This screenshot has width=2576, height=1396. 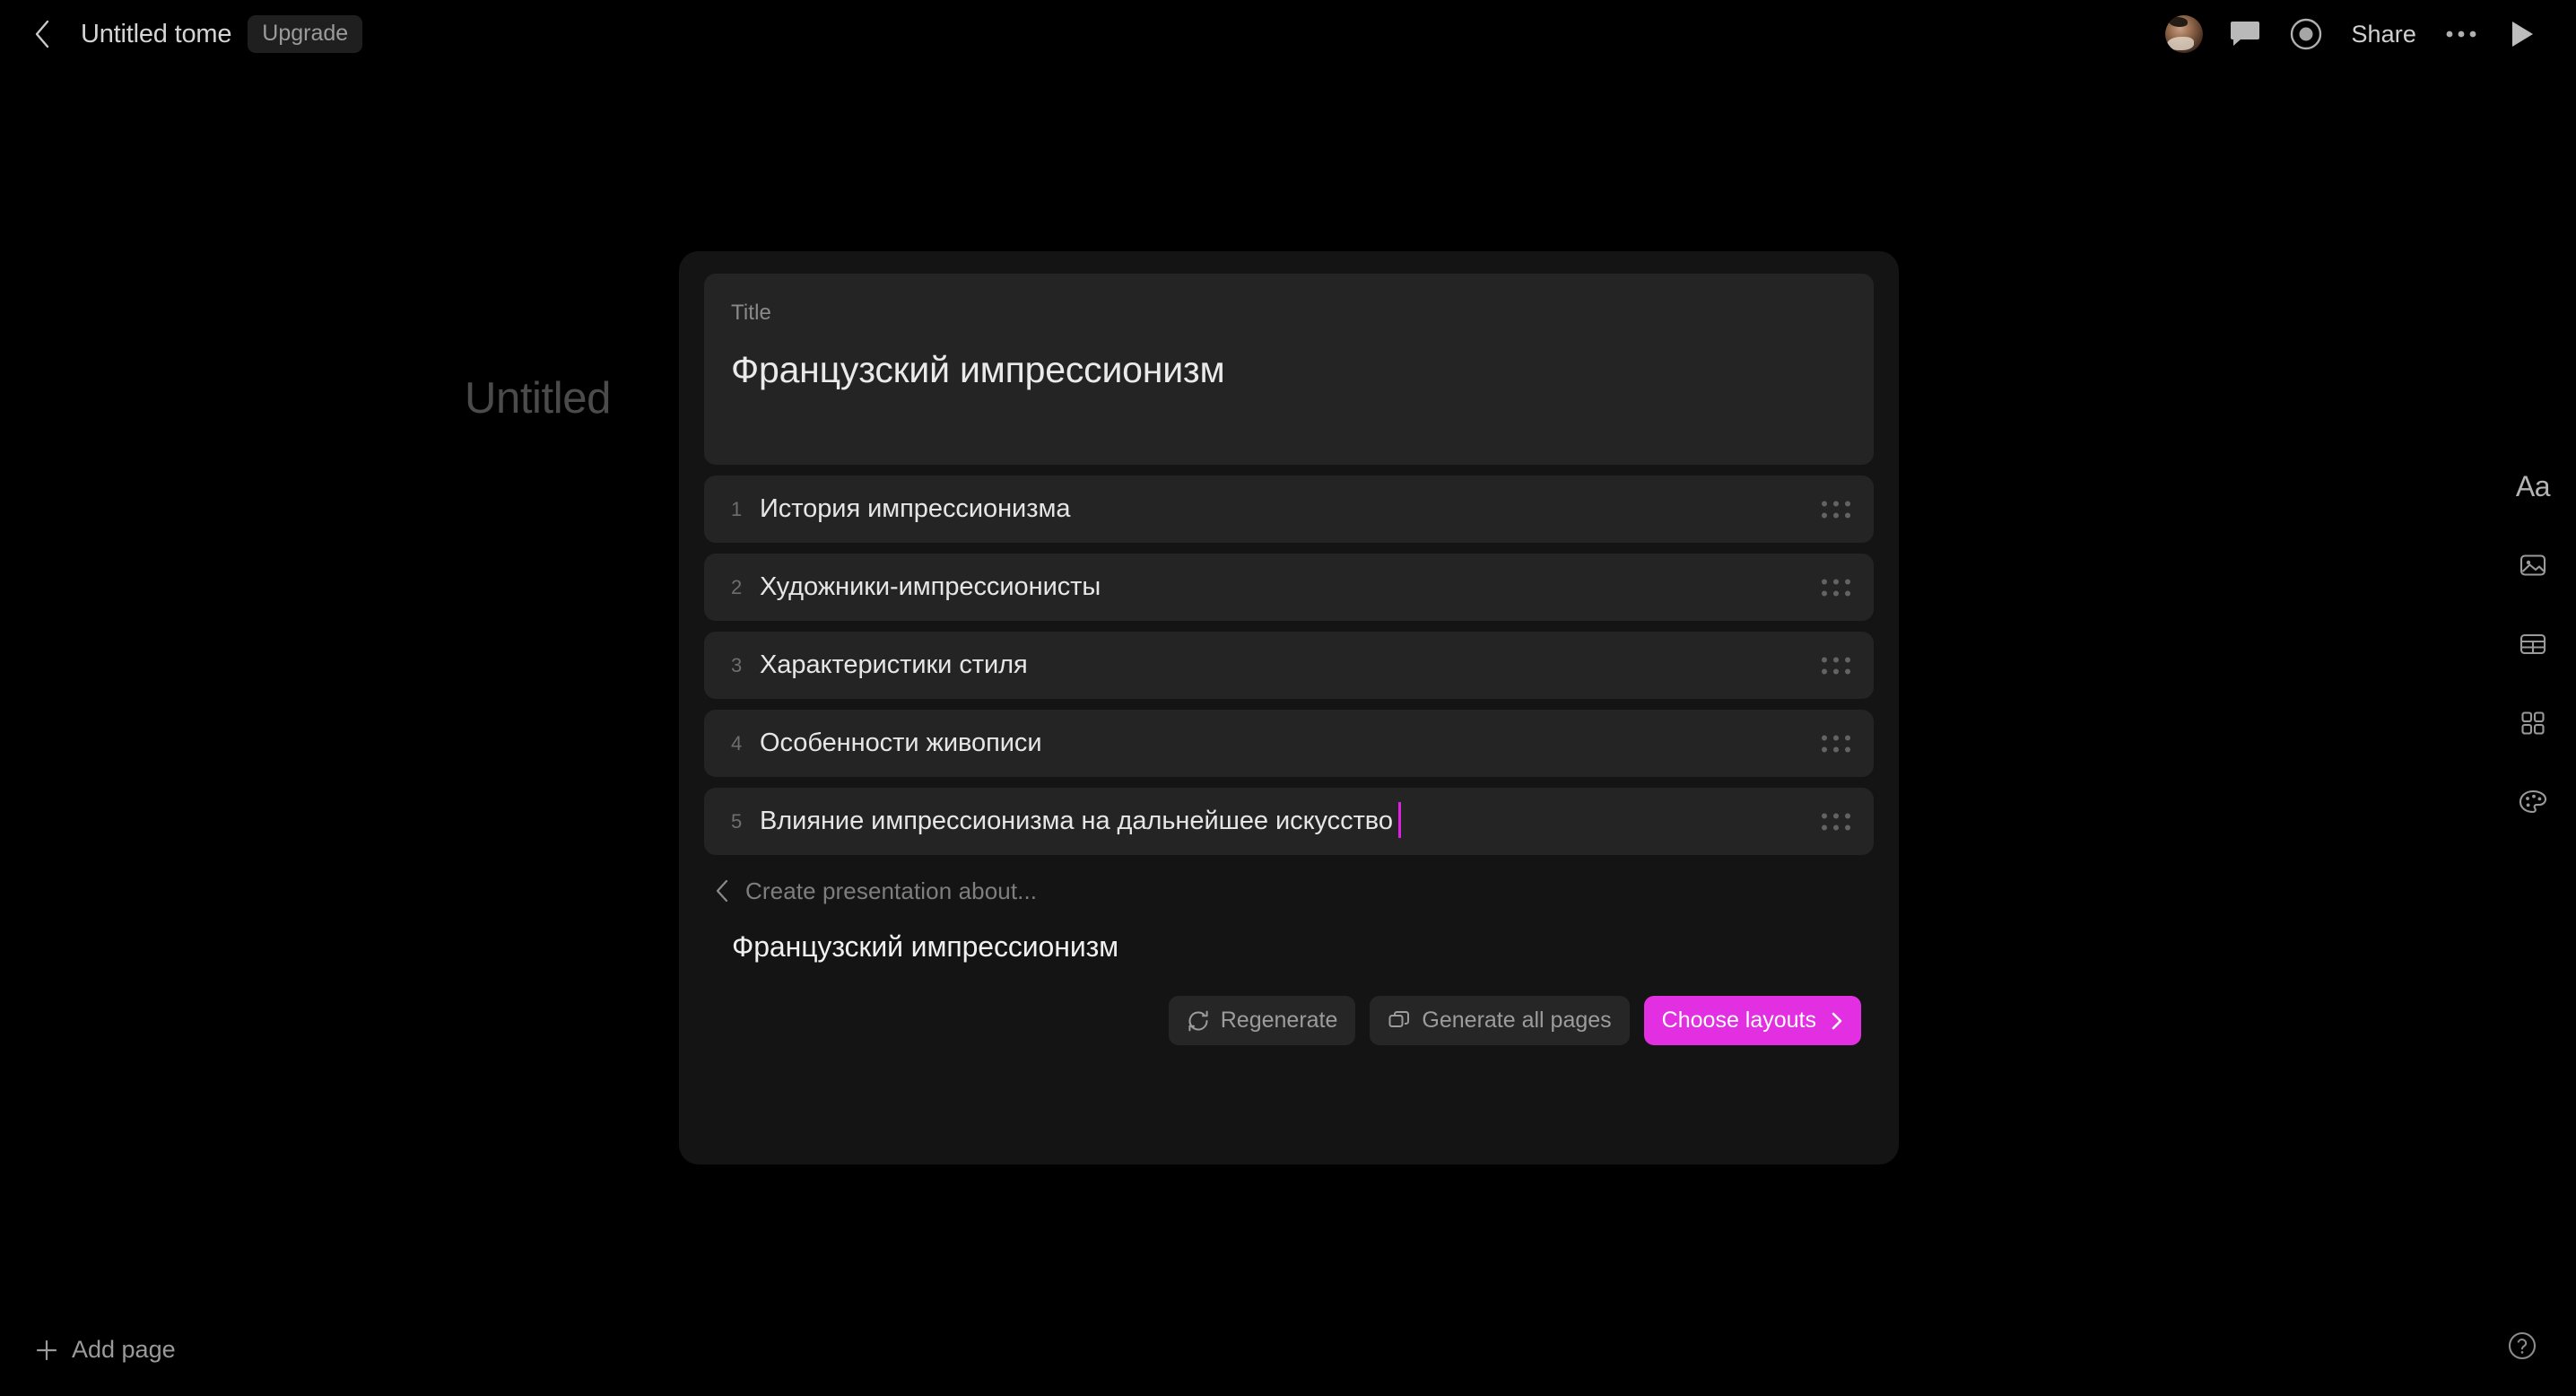 I want to click on theme-tool-button, so click(x=2533, y=802).